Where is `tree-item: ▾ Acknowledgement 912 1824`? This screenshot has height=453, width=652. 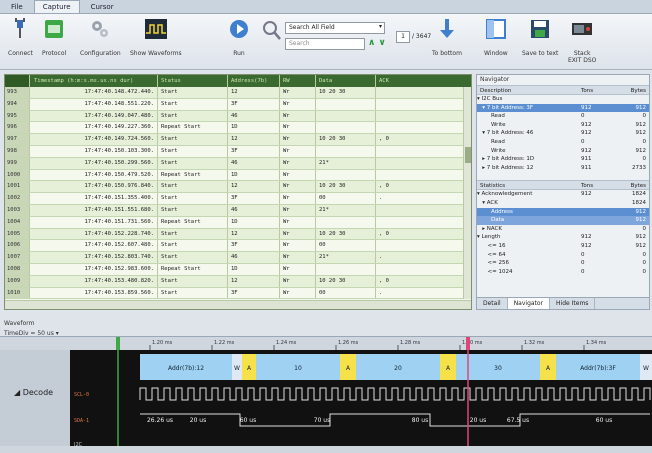 tree-item: ▾ Acknowledgement 912 1824 is located at coordinates (563, 194).